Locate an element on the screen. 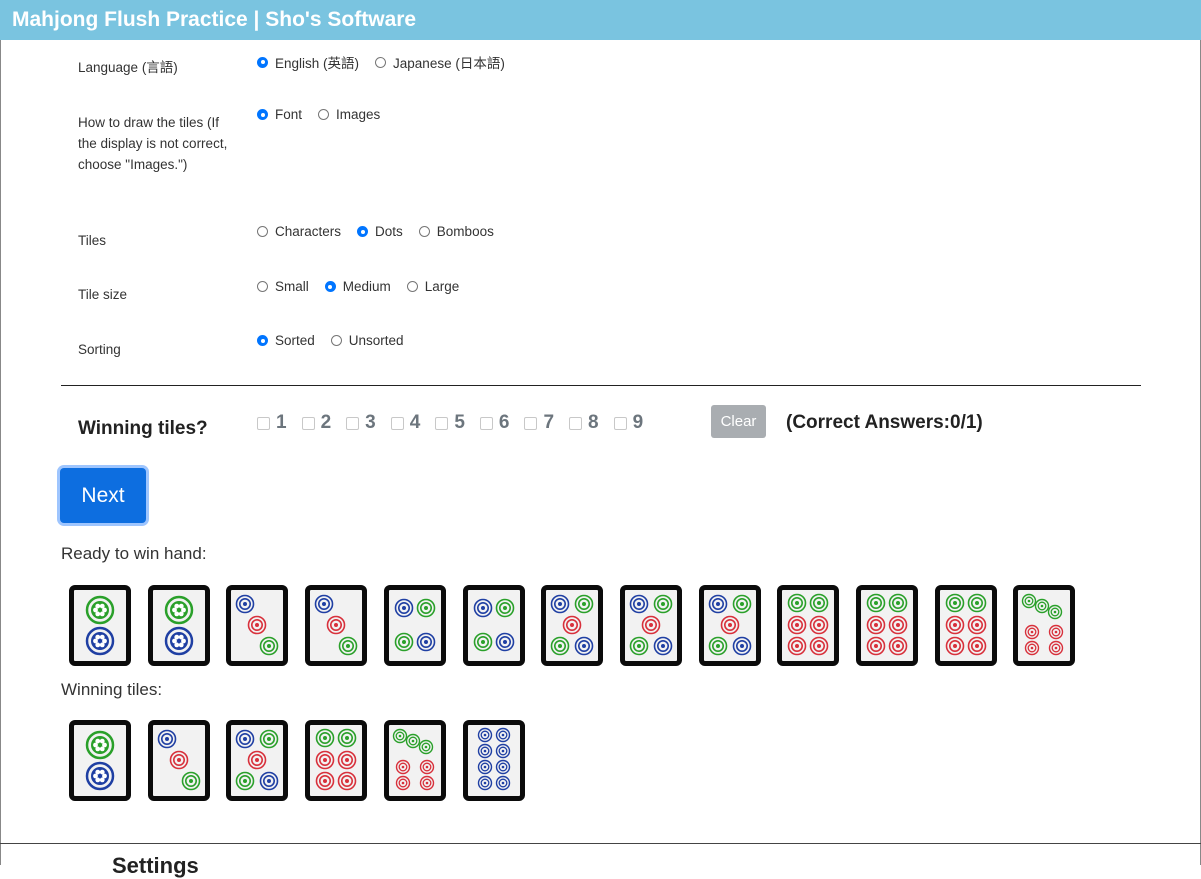  answer-checkbox-1: 1 is located at coordinates (272, 423).